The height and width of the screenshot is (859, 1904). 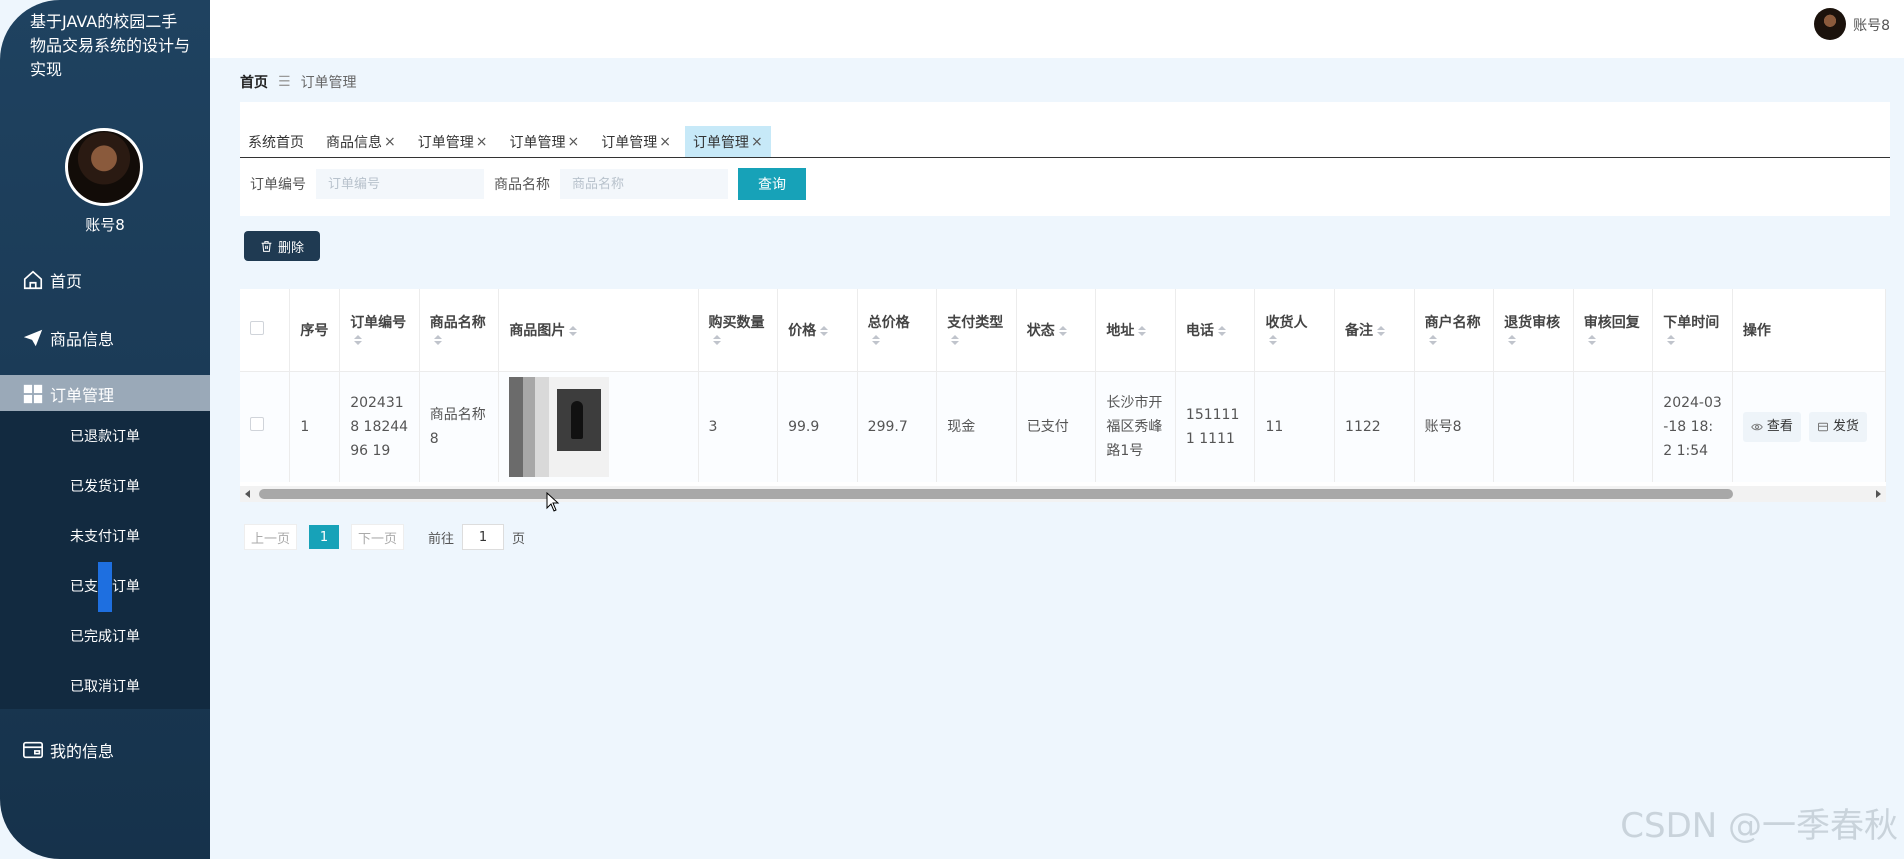 What do you see at coordinates (282, 246) in the screenshot?
I see `delete-button: 删除` at bounding box center [282, 246].